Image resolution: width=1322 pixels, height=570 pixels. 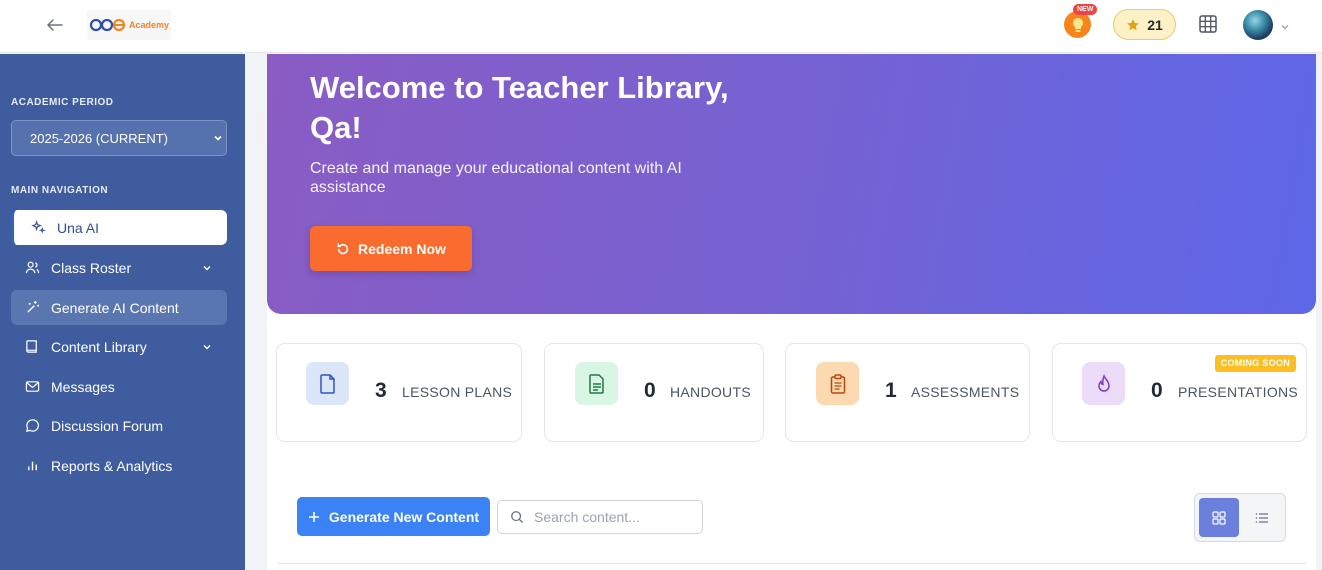 I want to click on bar-chart-icon, so click(x=32, y=466).